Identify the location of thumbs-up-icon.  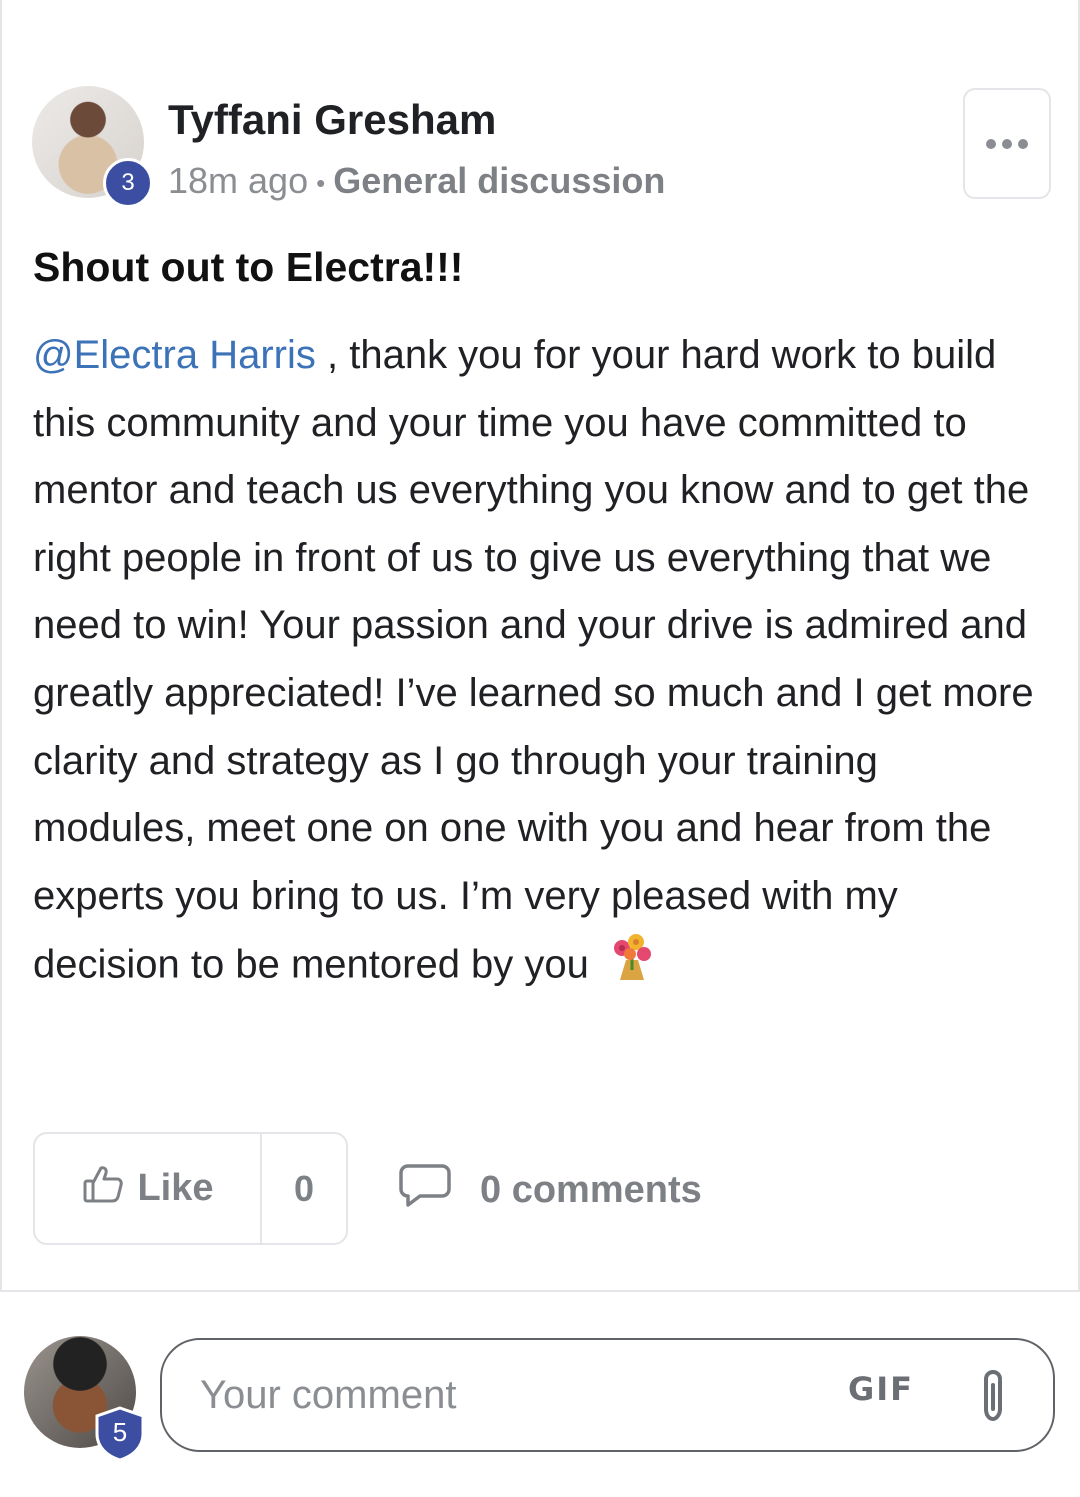
(103, 1189).